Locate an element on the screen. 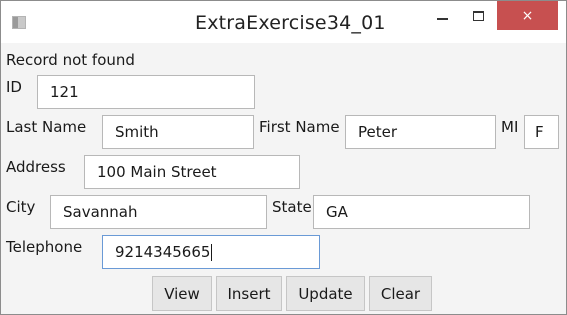 This screenshot has width=567, height=315. update-button: Update is located at coordinates (325, 293).